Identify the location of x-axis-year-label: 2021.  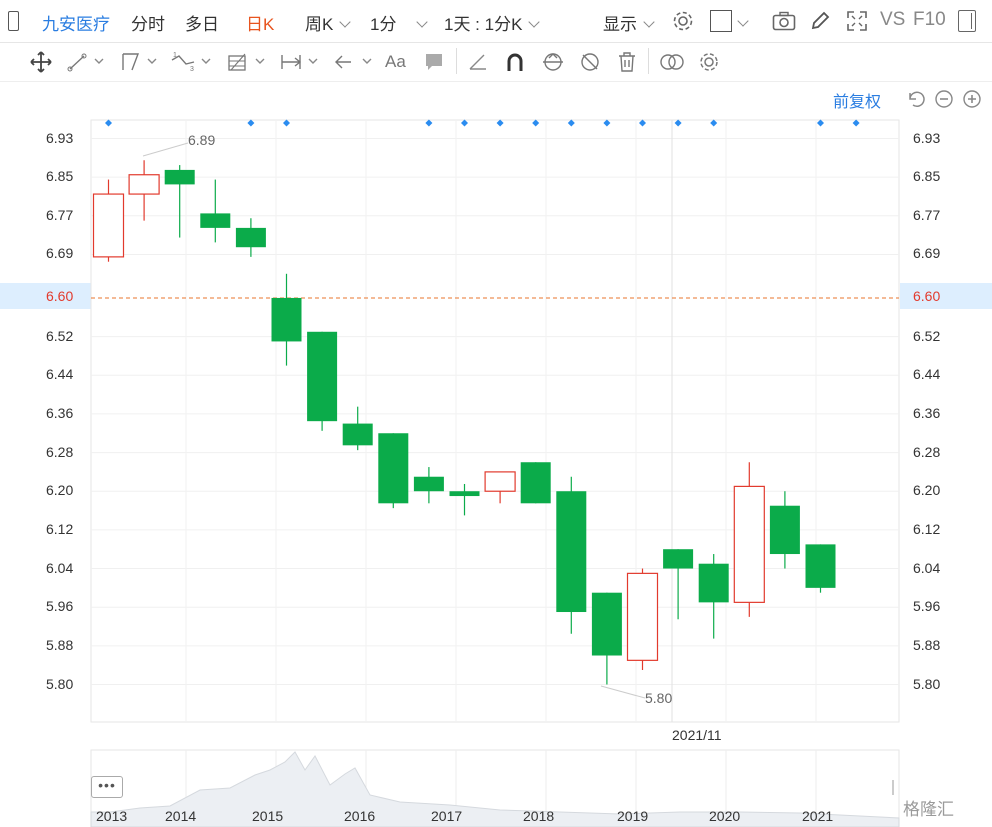
(818, 816).